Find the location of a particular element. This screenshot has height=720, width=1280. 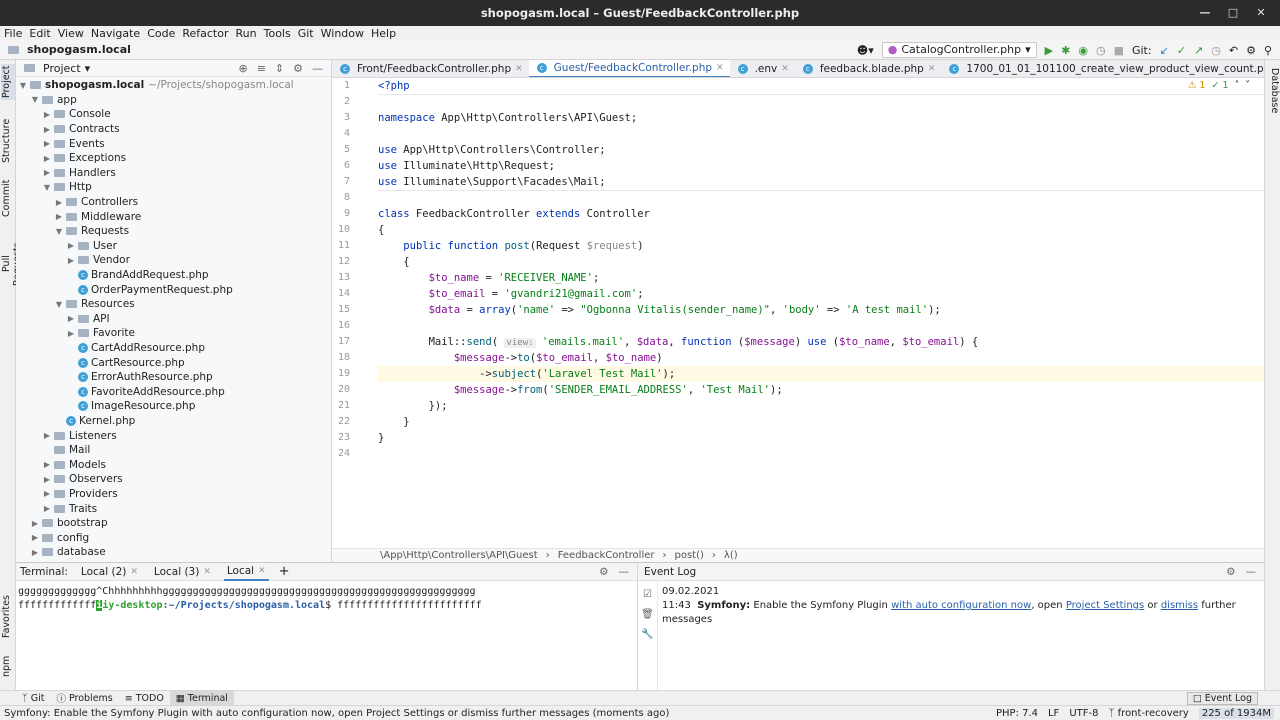

todo-tool-button: ≡ TODO is located at coordinates (144, 698).